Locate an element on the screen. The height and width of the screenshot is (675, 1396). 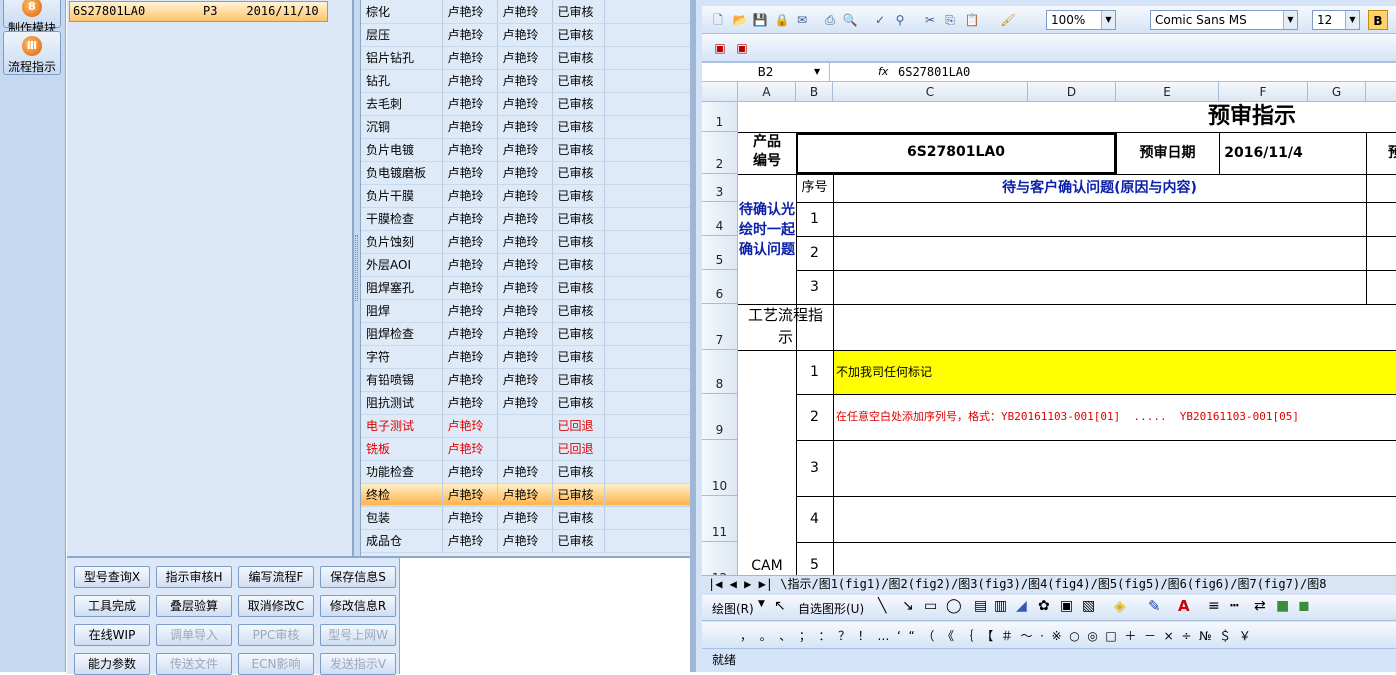
fill-color-icon: ◈ is located at coordinates (1120, 606).